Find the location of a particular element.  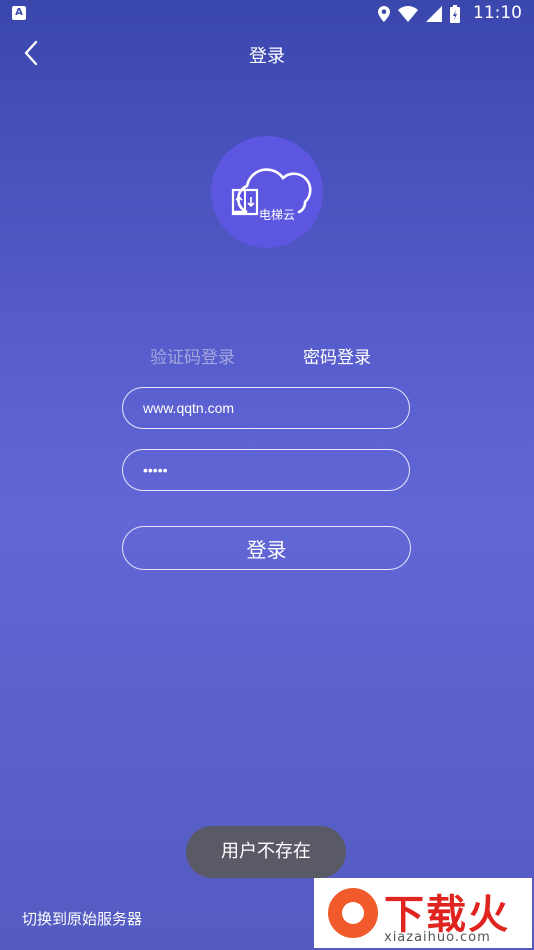

status-icons is located at coordinates (419, 14).